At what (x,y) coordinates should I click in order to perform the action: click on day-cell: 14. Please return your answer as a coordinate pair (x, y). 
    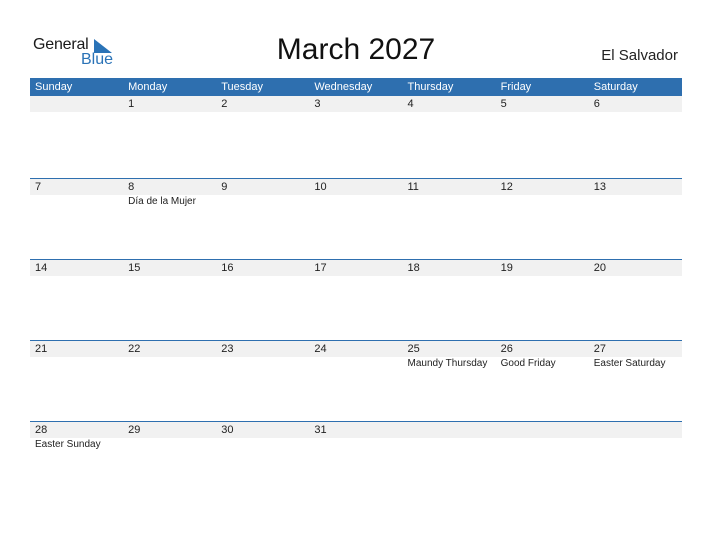
    Looking at the image, I should click on (77, 300).